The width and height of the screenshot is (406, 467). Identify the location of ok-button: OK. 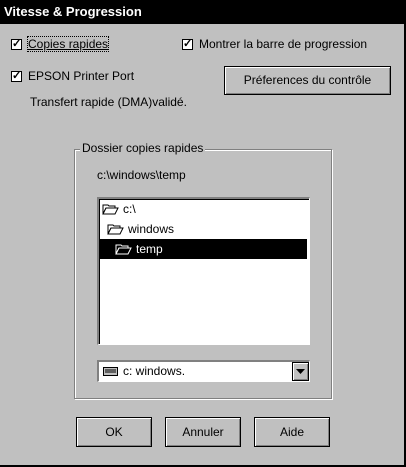
(114, 432).